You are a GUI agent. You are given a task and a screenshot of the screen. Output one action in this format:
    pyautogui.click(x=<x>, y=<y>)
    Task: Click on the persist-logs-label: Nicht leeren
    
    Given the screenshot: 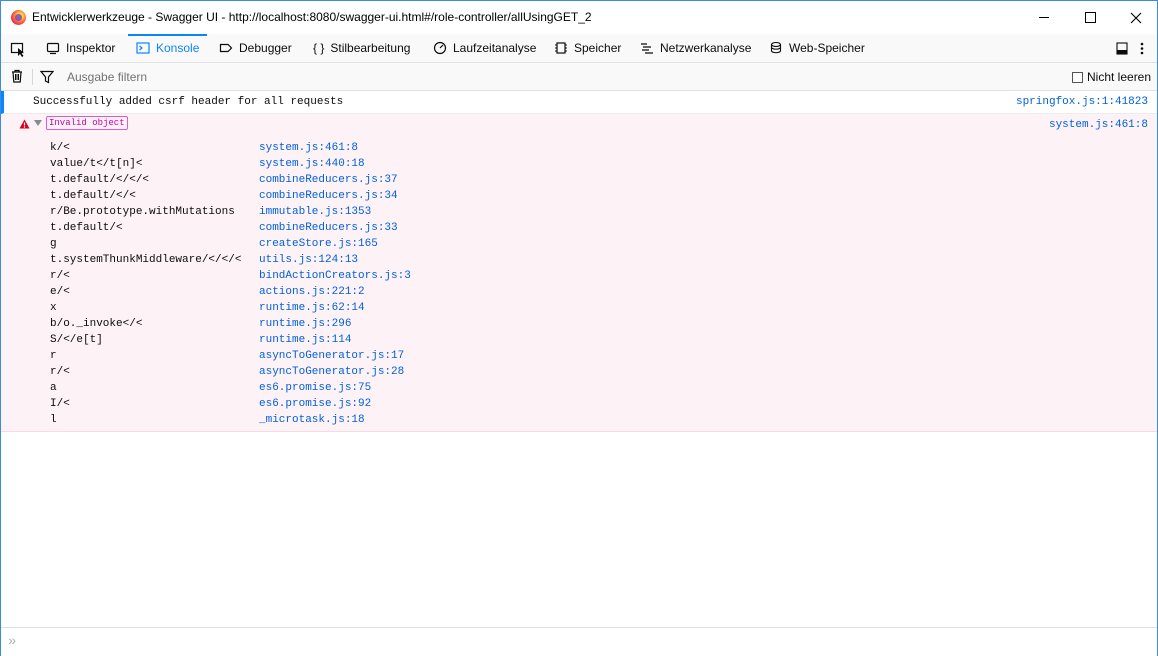 What is the action you would take?
    pyautogui.click(x=1119, y=77)
    